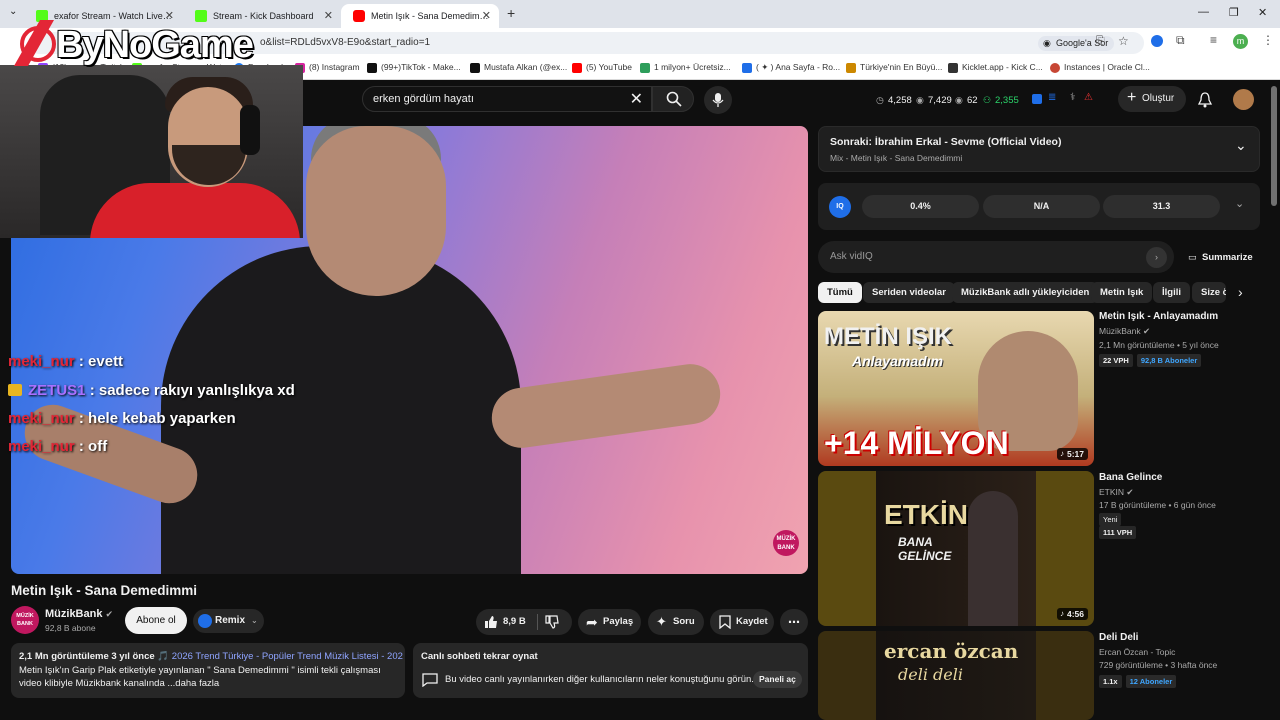  I want to click on new-tab-button: +, so click(511, 13).